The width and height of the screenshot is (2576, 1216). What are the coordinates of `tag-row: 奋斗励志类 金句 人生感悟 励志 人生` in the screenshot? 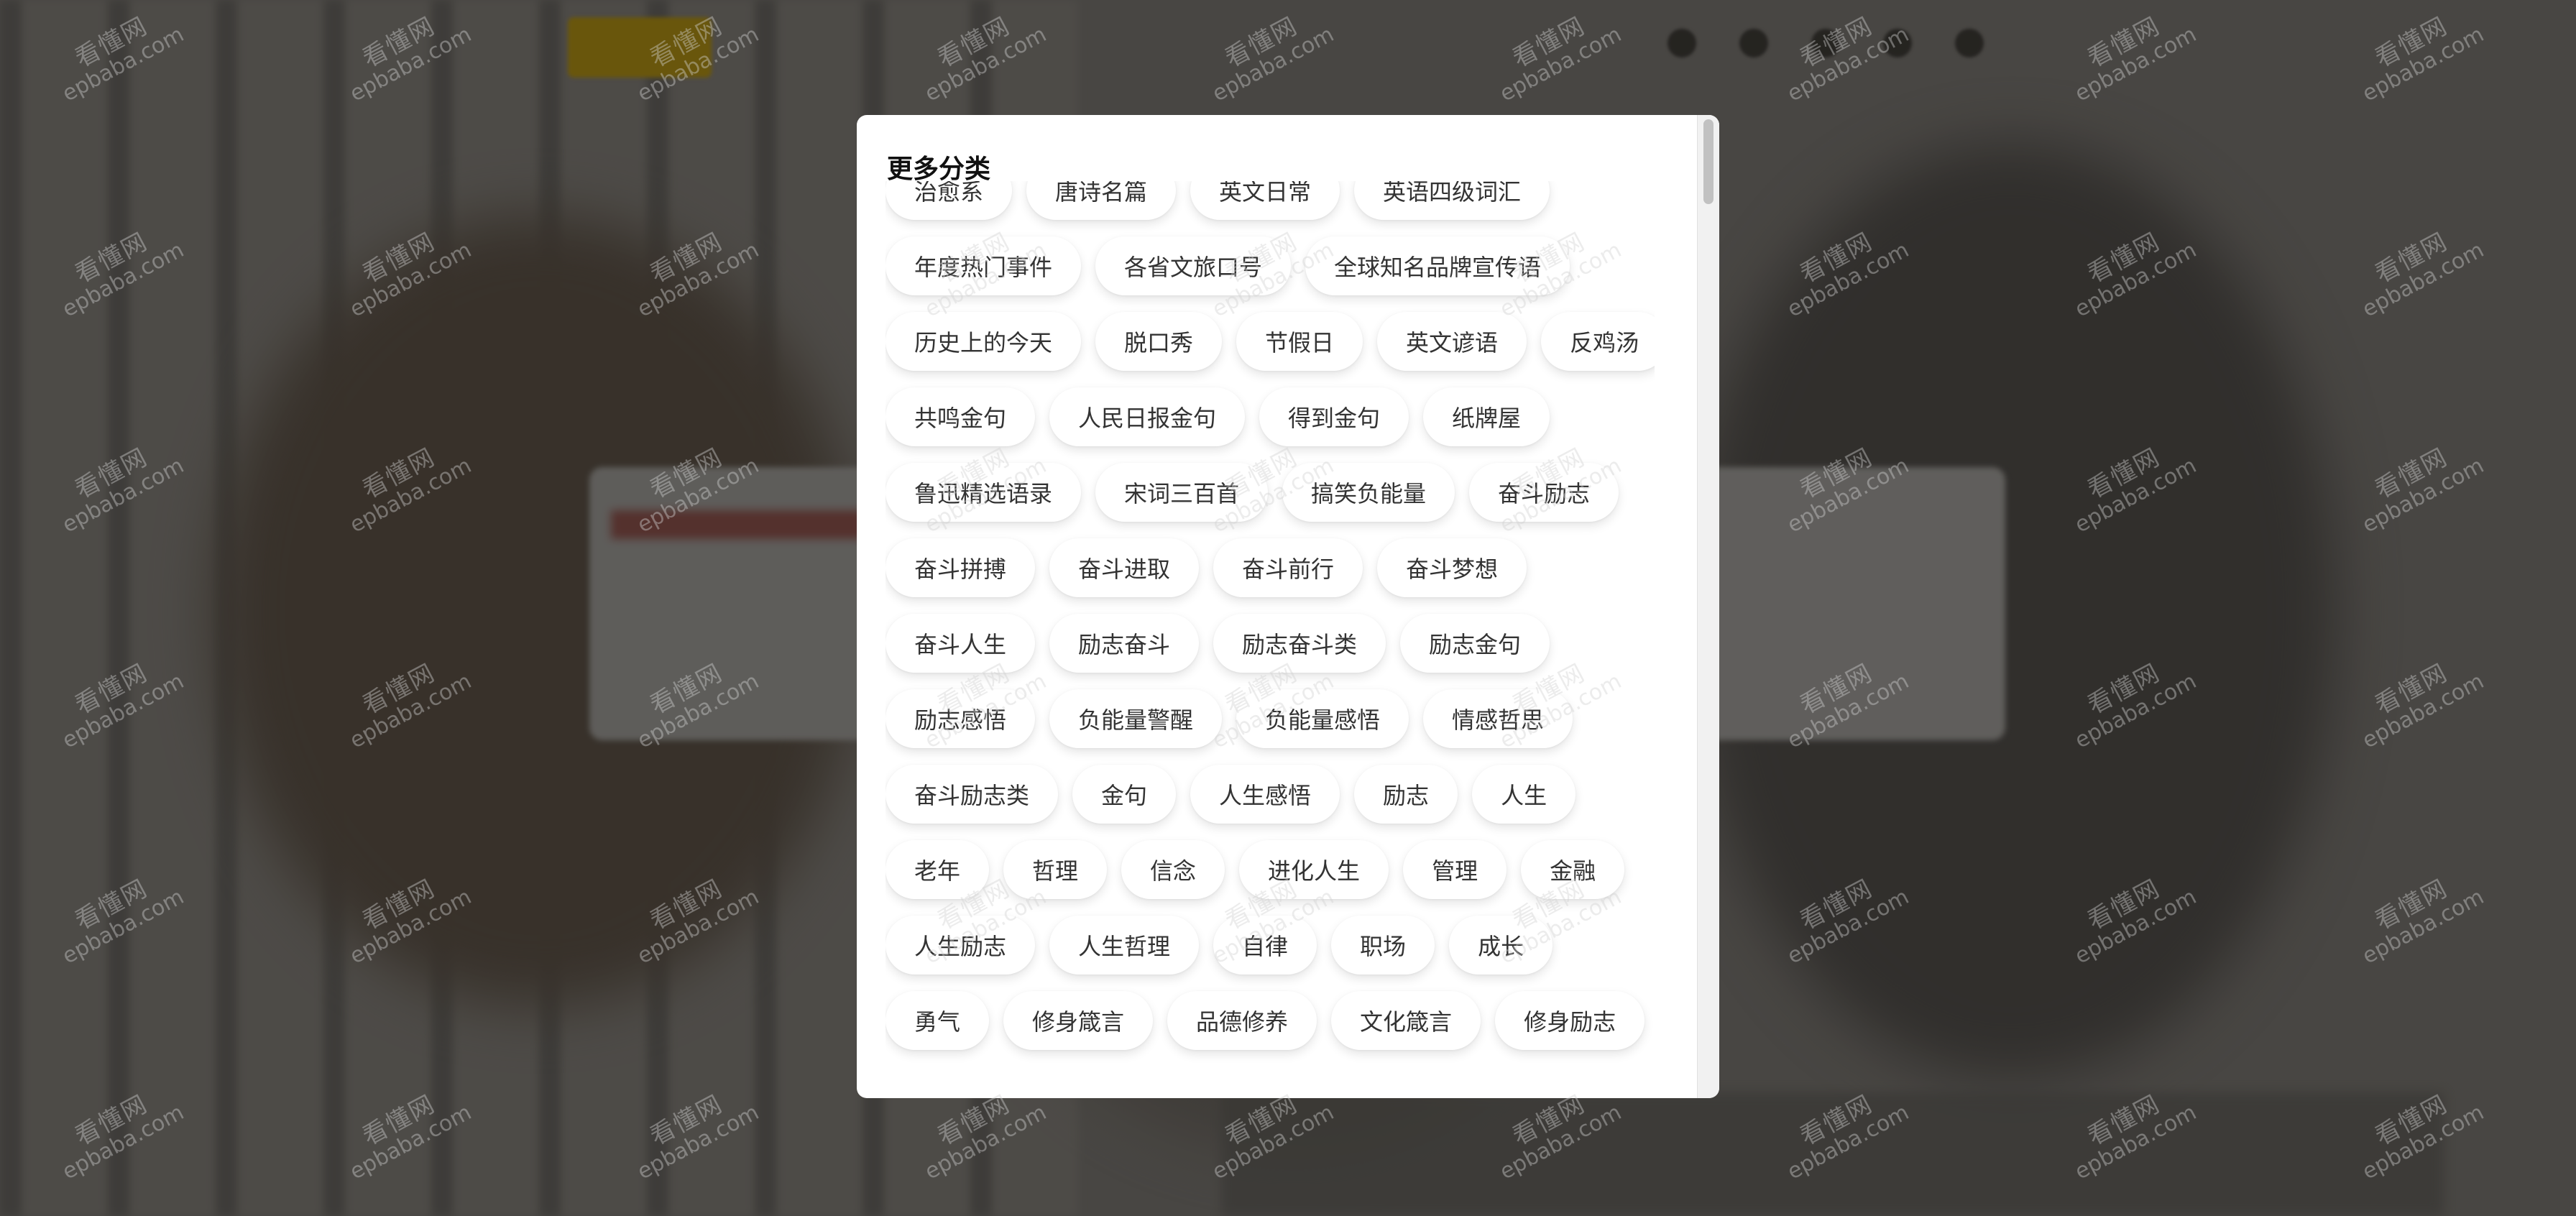 It's located at (1270, 794).